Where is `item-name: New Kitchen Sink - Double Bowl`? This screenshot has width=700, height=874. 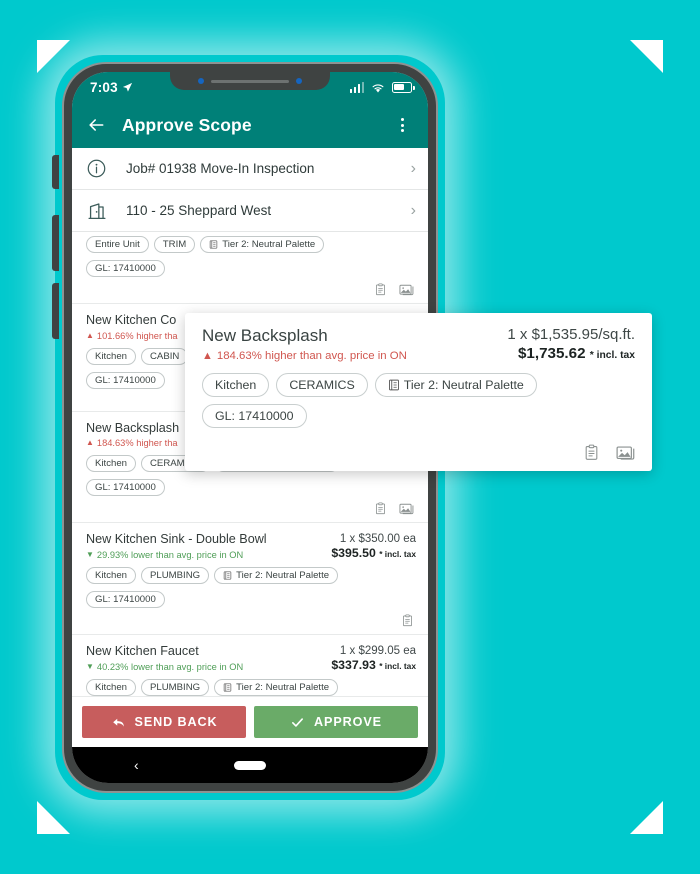
item-name: New Kitchen Sink - Double Bowl is located at coordinates (176, 539).